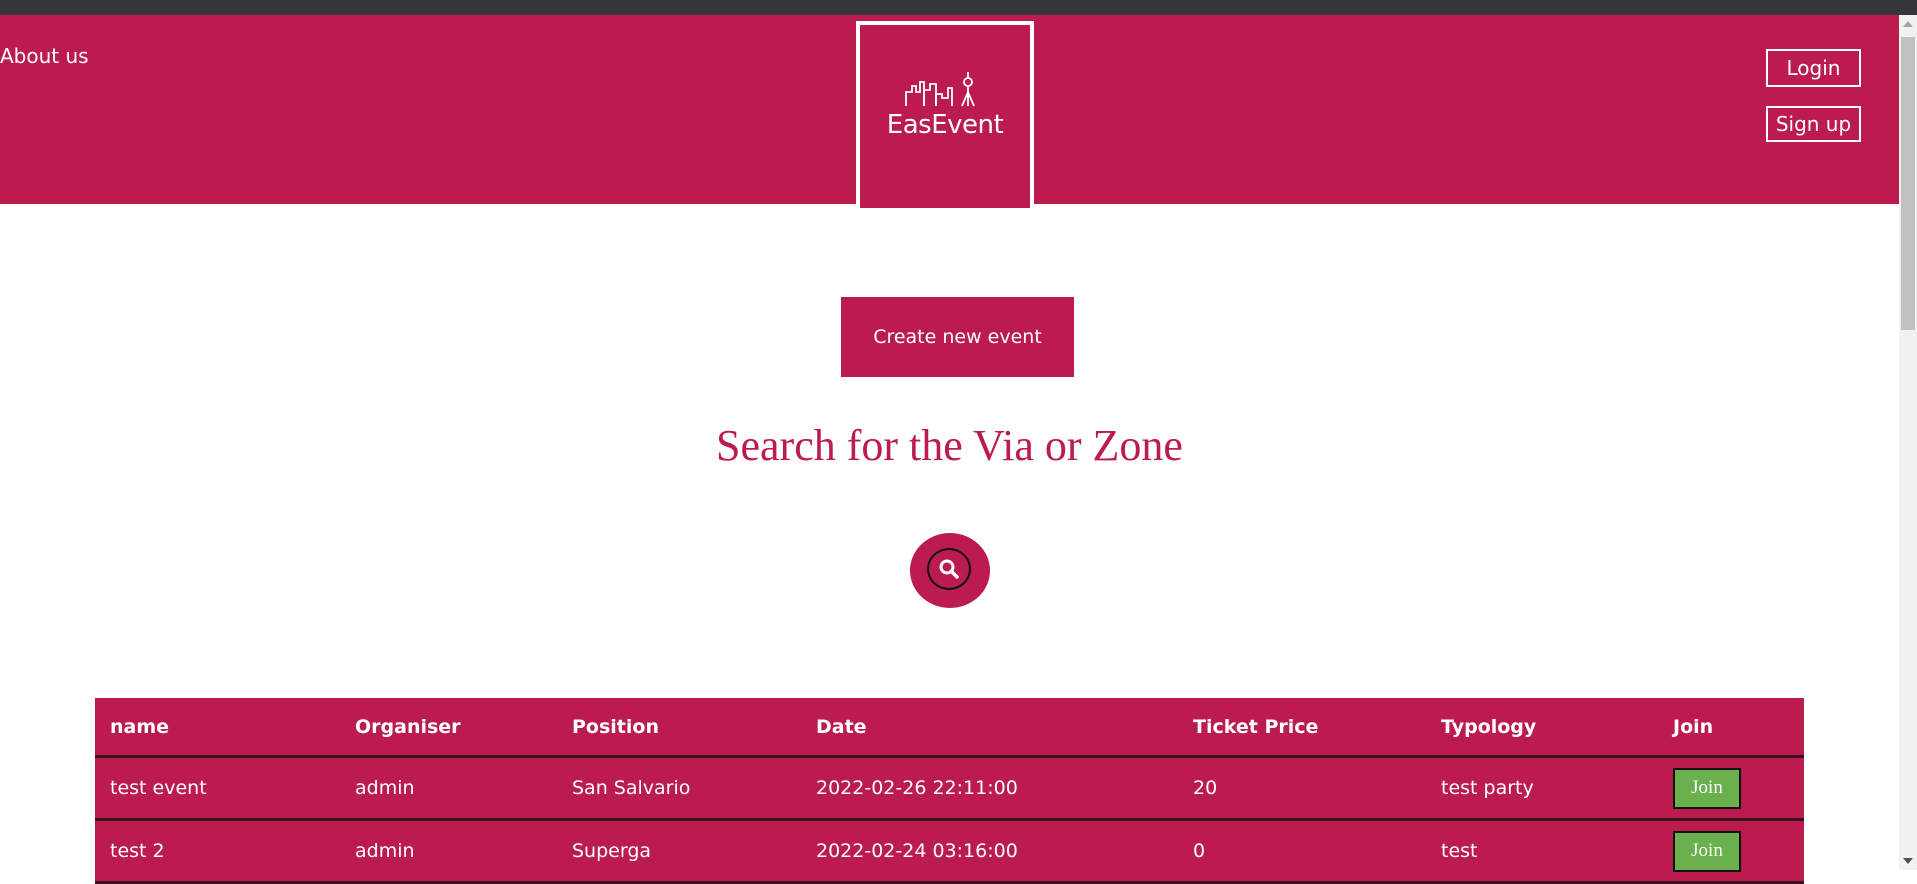 Image resolution: width=1917 pixels, height=884 pixels. Describe the element at coordinates (615, 726) in the screenshot. I see `header-position: Position` at that location.